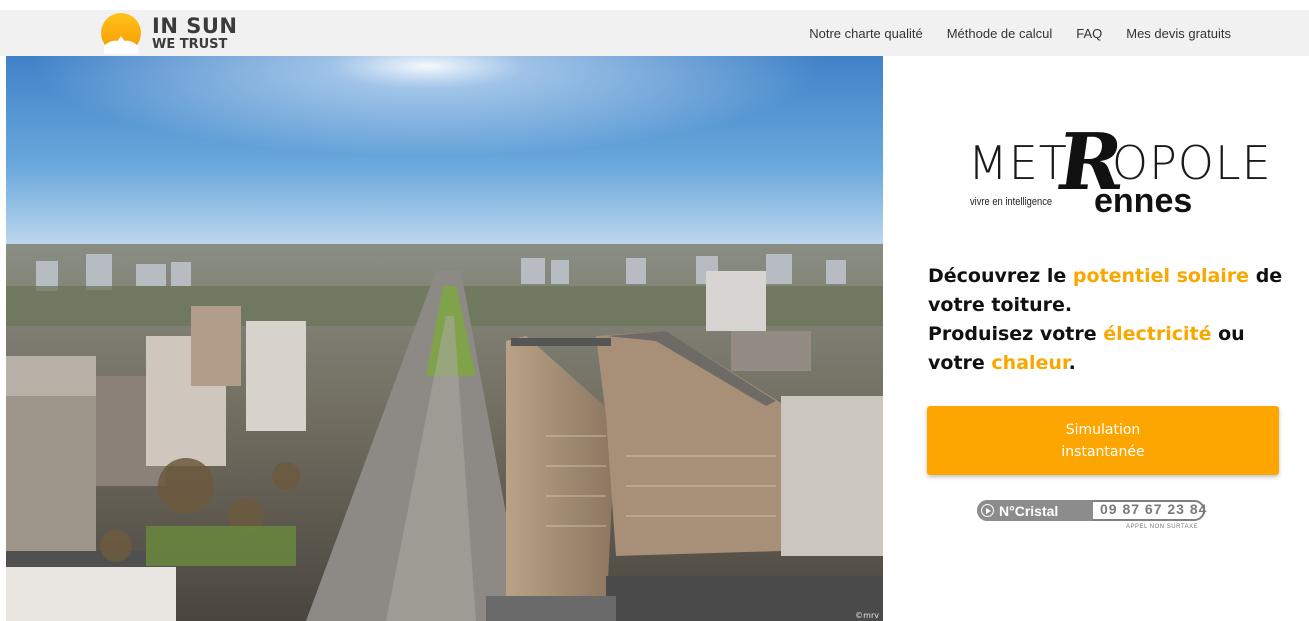 Image resolution: width=1309 pixels, height=621 pixels. Describe the element at coordinates (1161, 276) in the screenshot. I see `headline-highlight-potentiel: potentiel solaire` at that location.